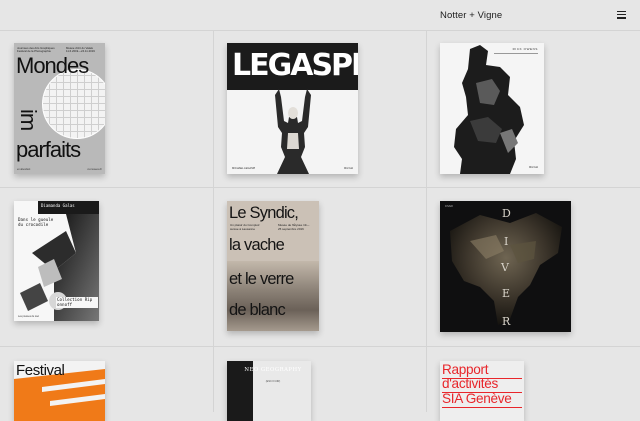  I want to click on cover-title: Rapport d'activités SIA Genève, so click(477, 384).